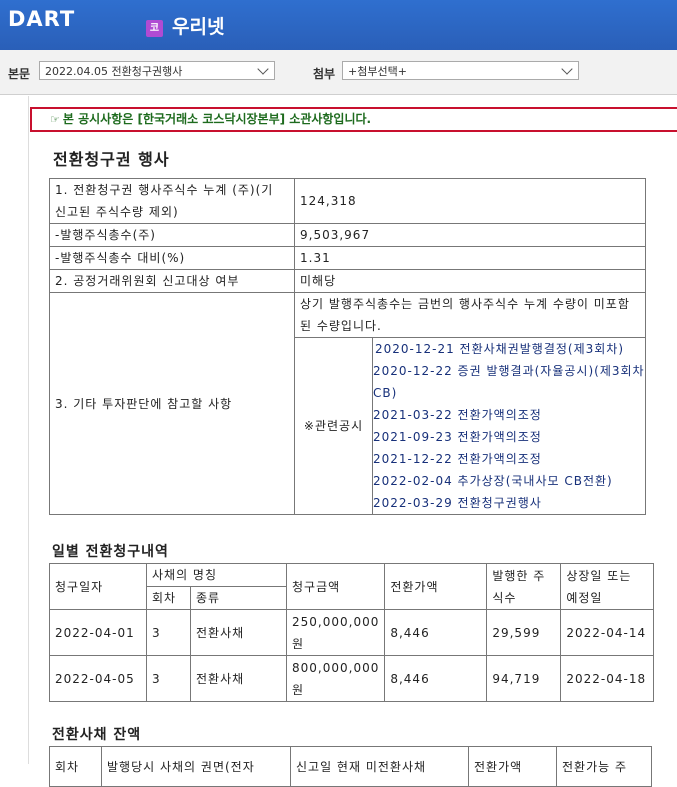  What do you see at coordinates (509, 481) in the screenshot?
I see `related-link: 2022-02-04 추가상장(국내사모 CB전환)` at bounding box center [509, 481].